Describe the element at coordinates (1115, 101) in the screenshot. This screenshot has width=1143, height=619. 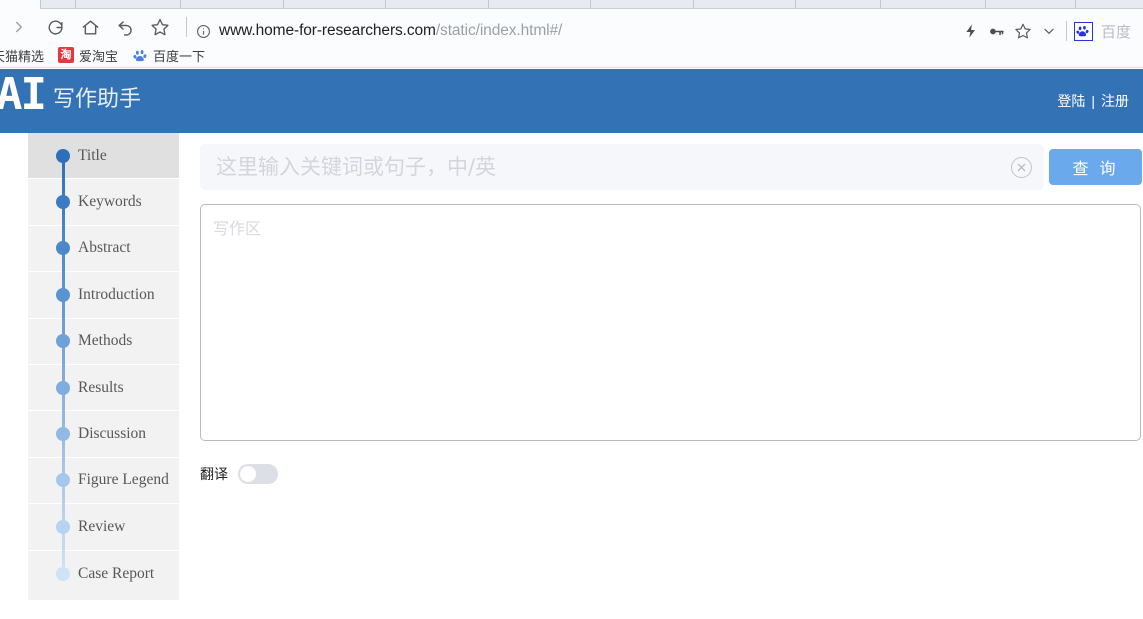
I see `register-link: 注册` at that location.